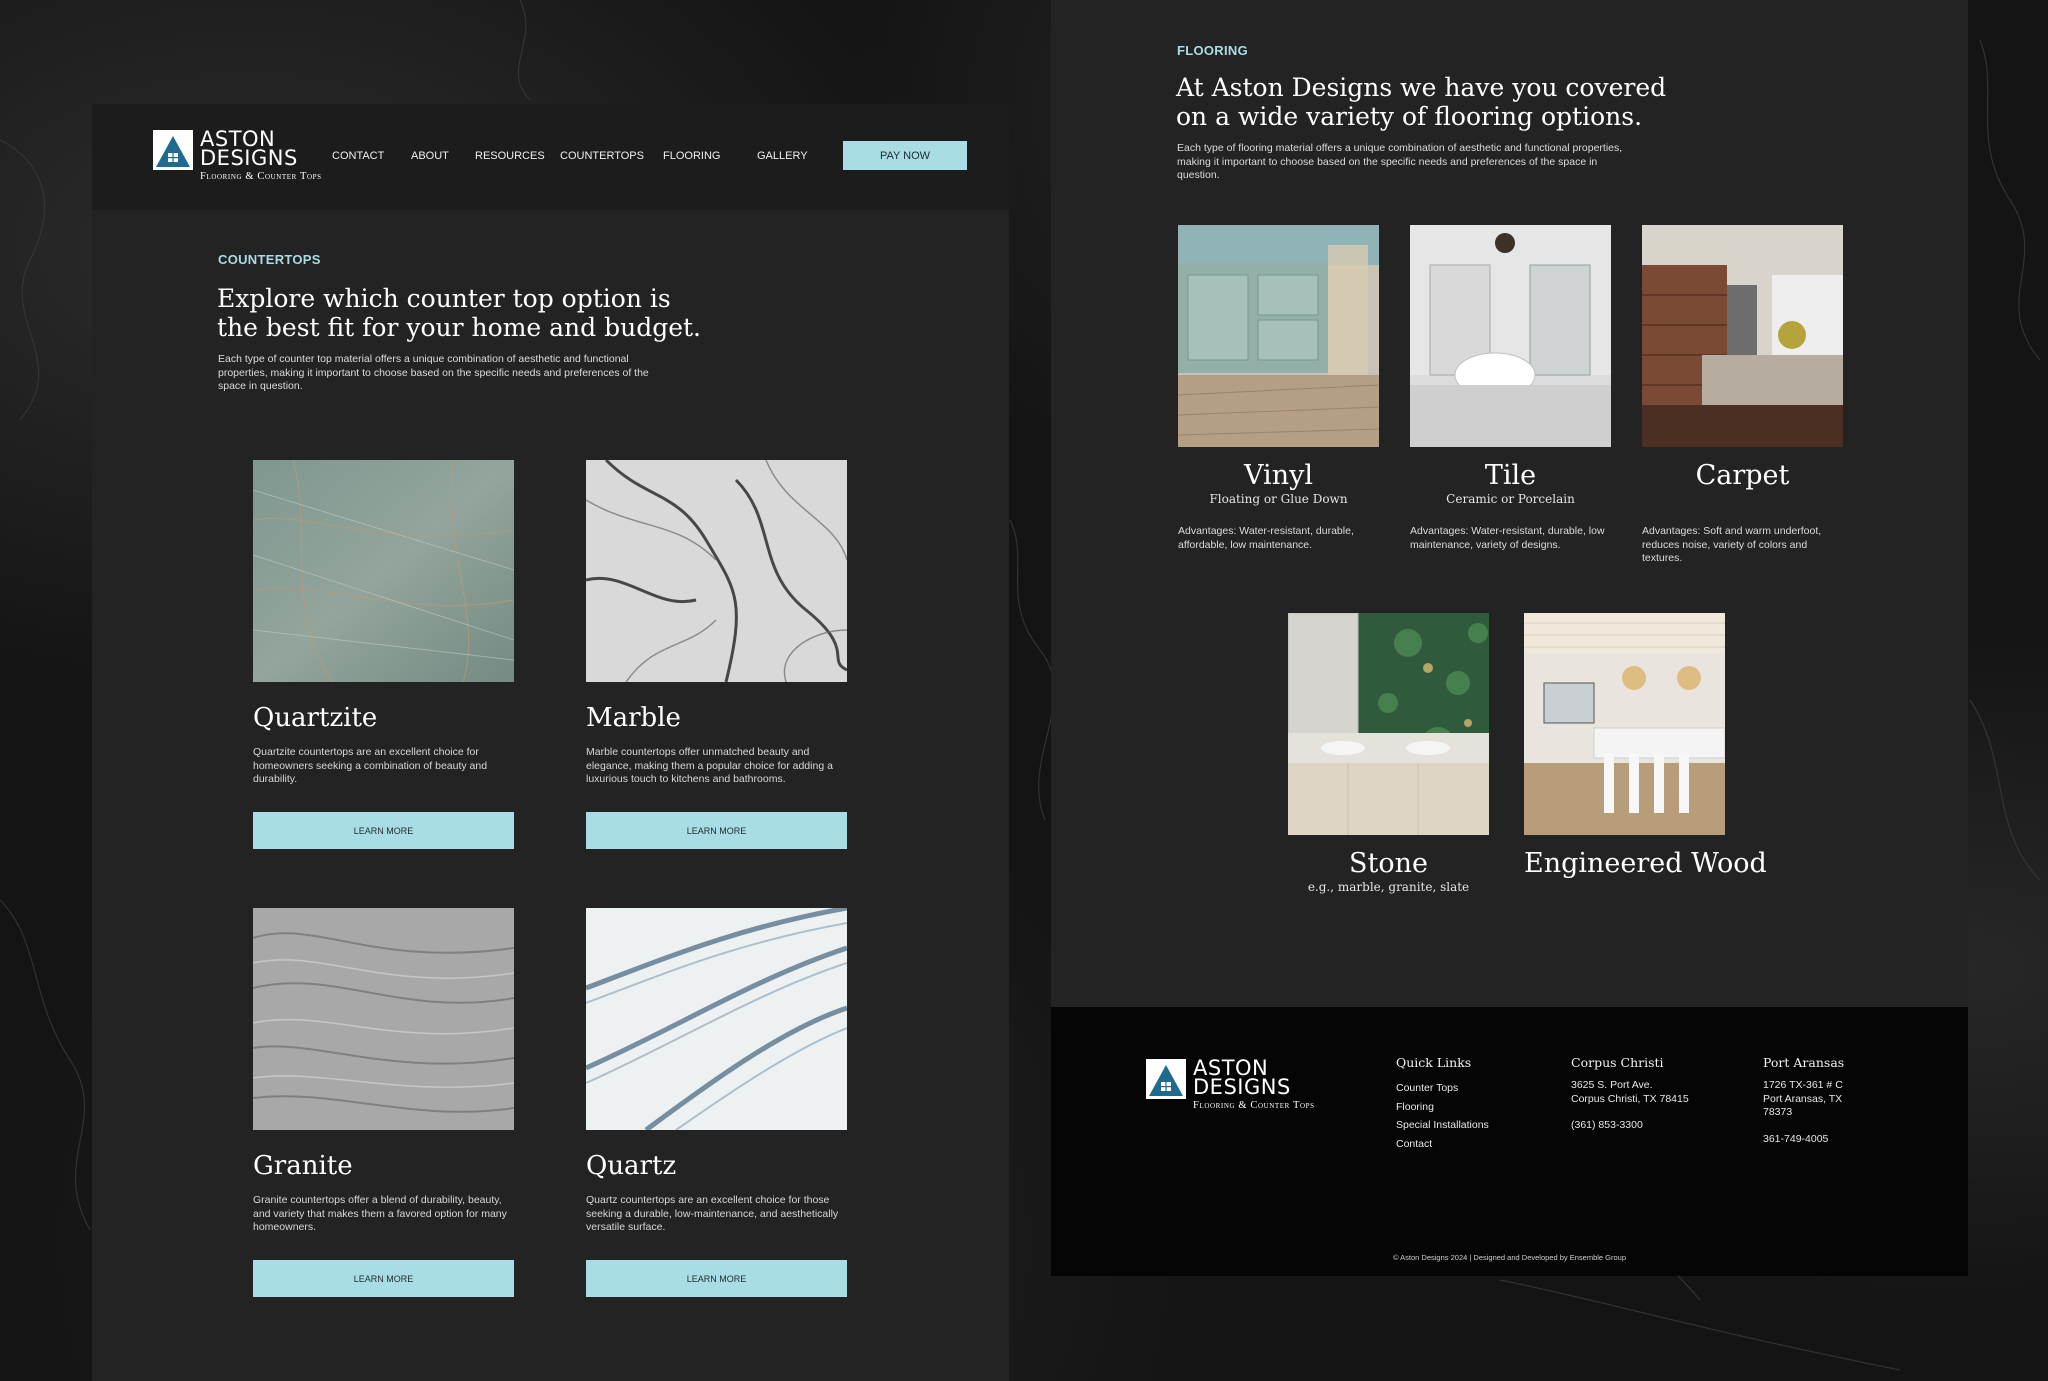 This screenshot has width=2048, height=1381. I want to click on flooring-headline-line2: on a wide variety of flooring options., so click(1409, 116).